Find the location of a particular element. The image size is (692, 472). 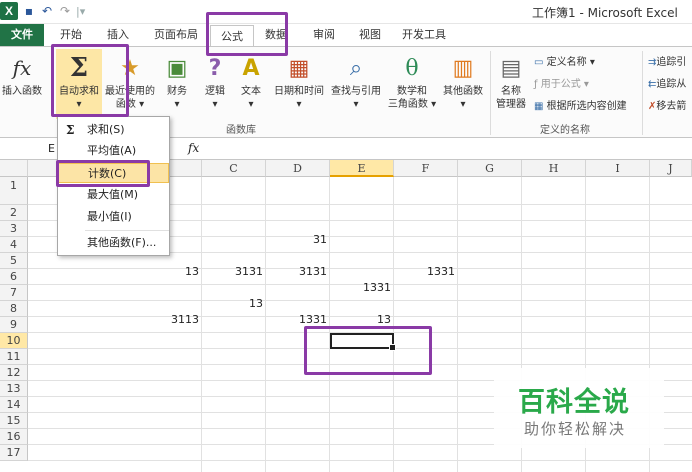

cell-e8: 13 is located at coordinates (362, 319).